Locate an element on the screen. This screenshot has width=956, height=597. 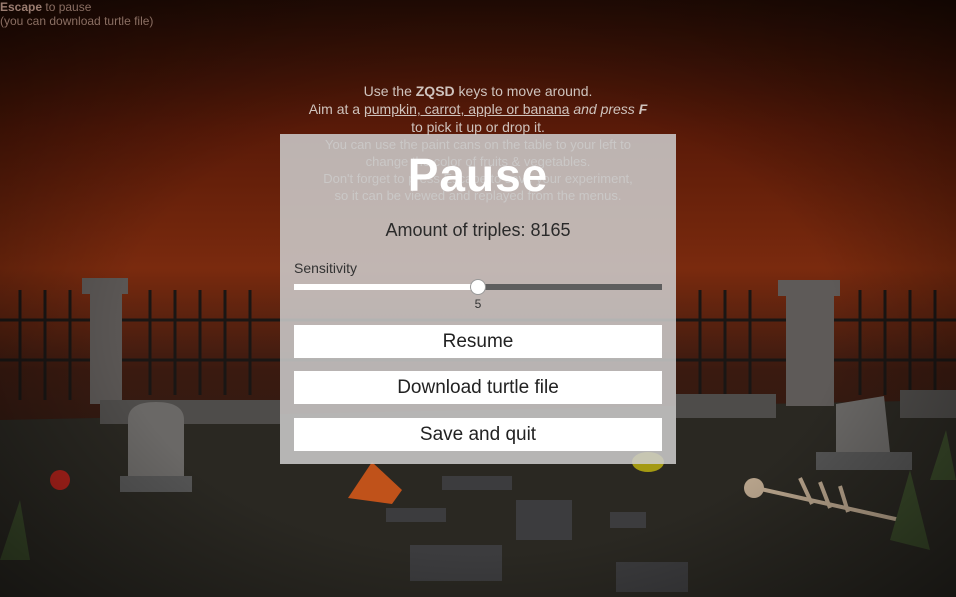
sensitivity-label: Sensitivity is located at coordinates (326, 268).